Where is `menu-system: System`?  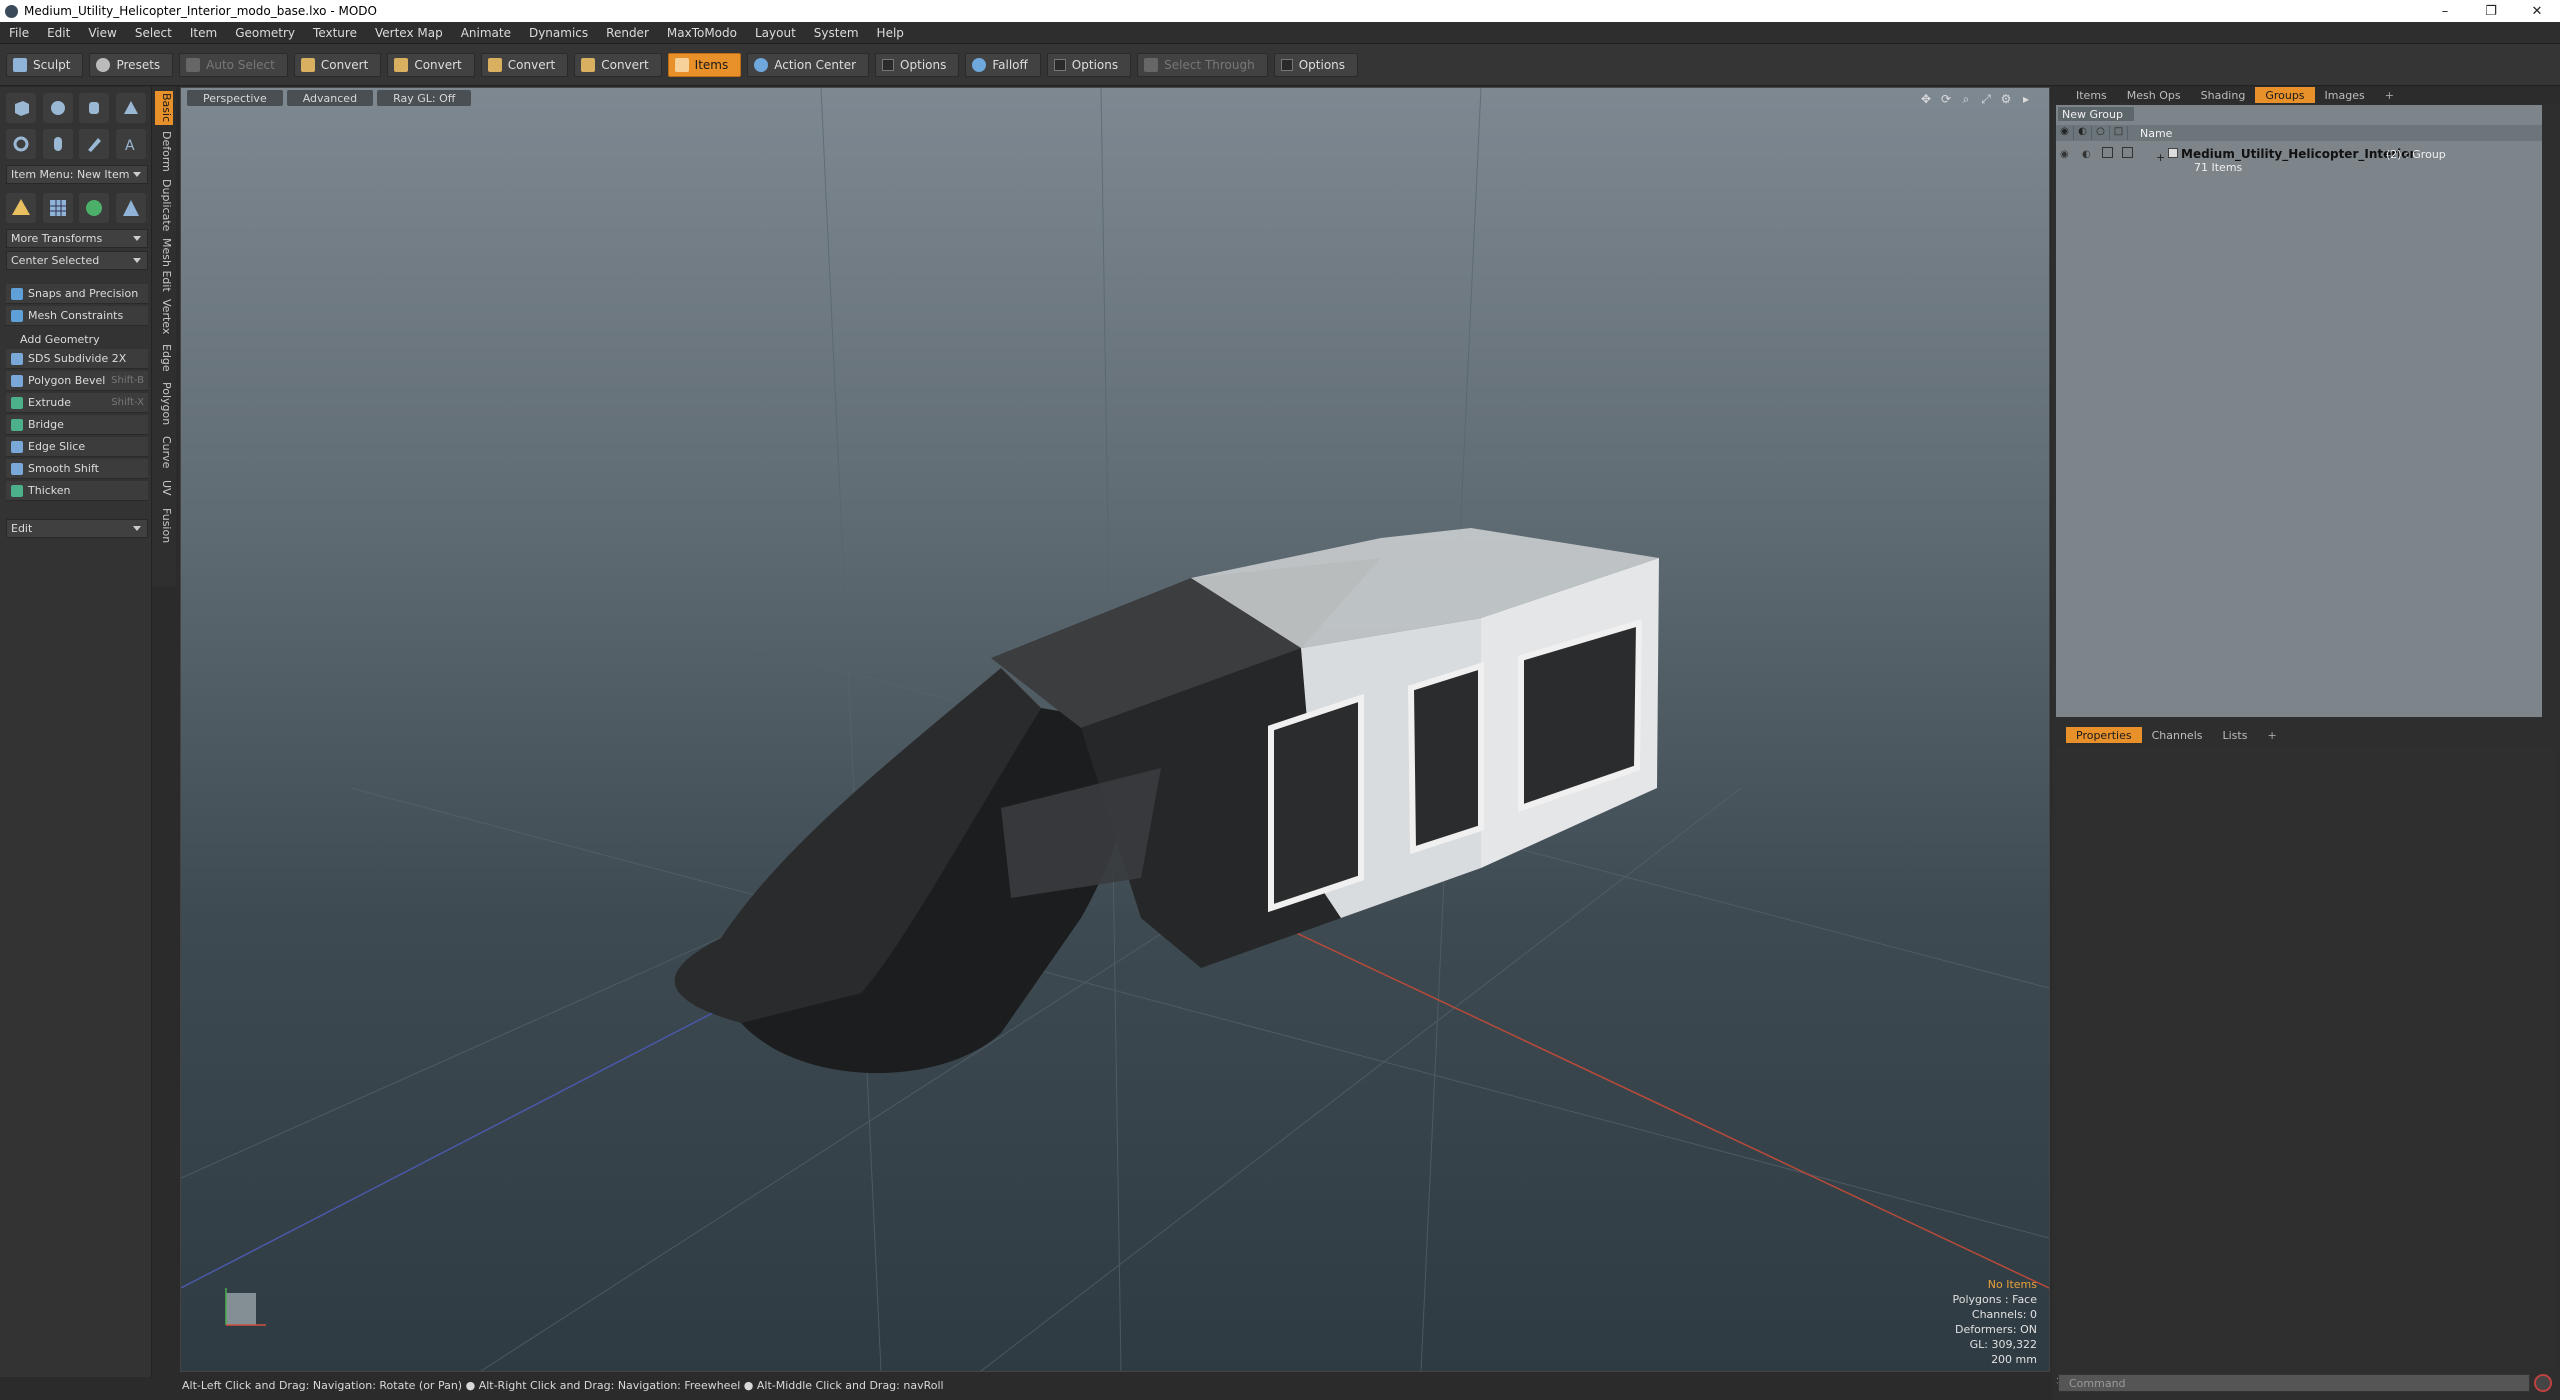
menu-system: System is located at coordinates (836, 33).